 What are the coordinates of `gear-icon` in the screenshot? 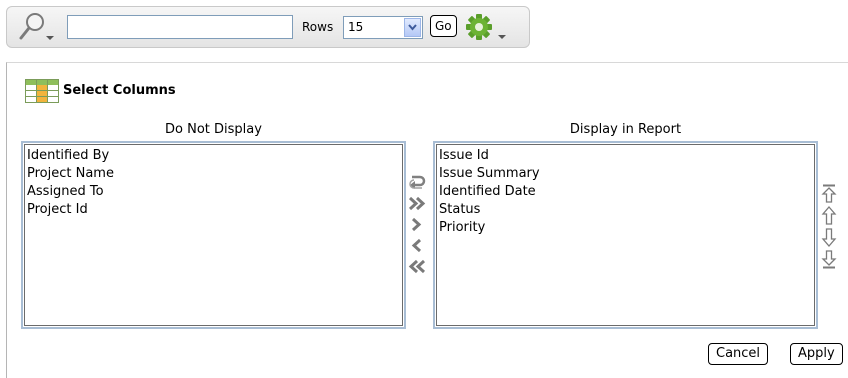 It's located at (486, 27).